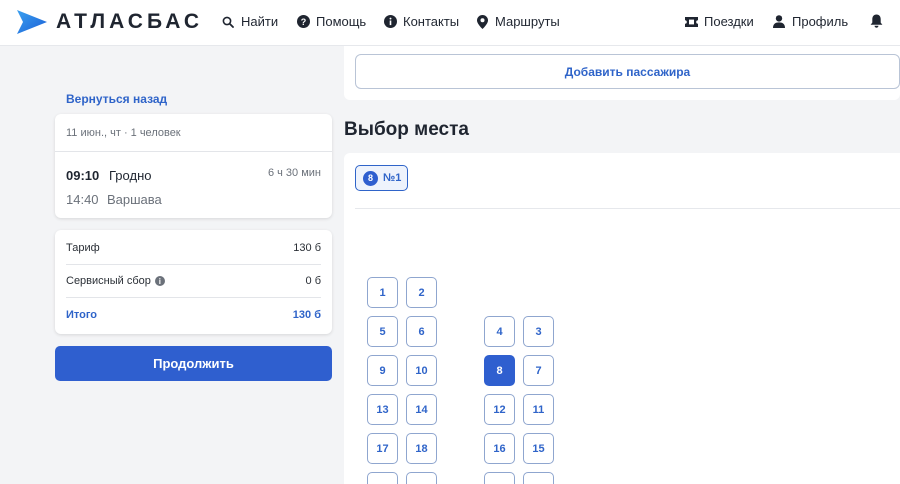  What do you see at coordinates (538, 370) in the screenshot?
I see `seat: 7` at bounding box center [538, 370].